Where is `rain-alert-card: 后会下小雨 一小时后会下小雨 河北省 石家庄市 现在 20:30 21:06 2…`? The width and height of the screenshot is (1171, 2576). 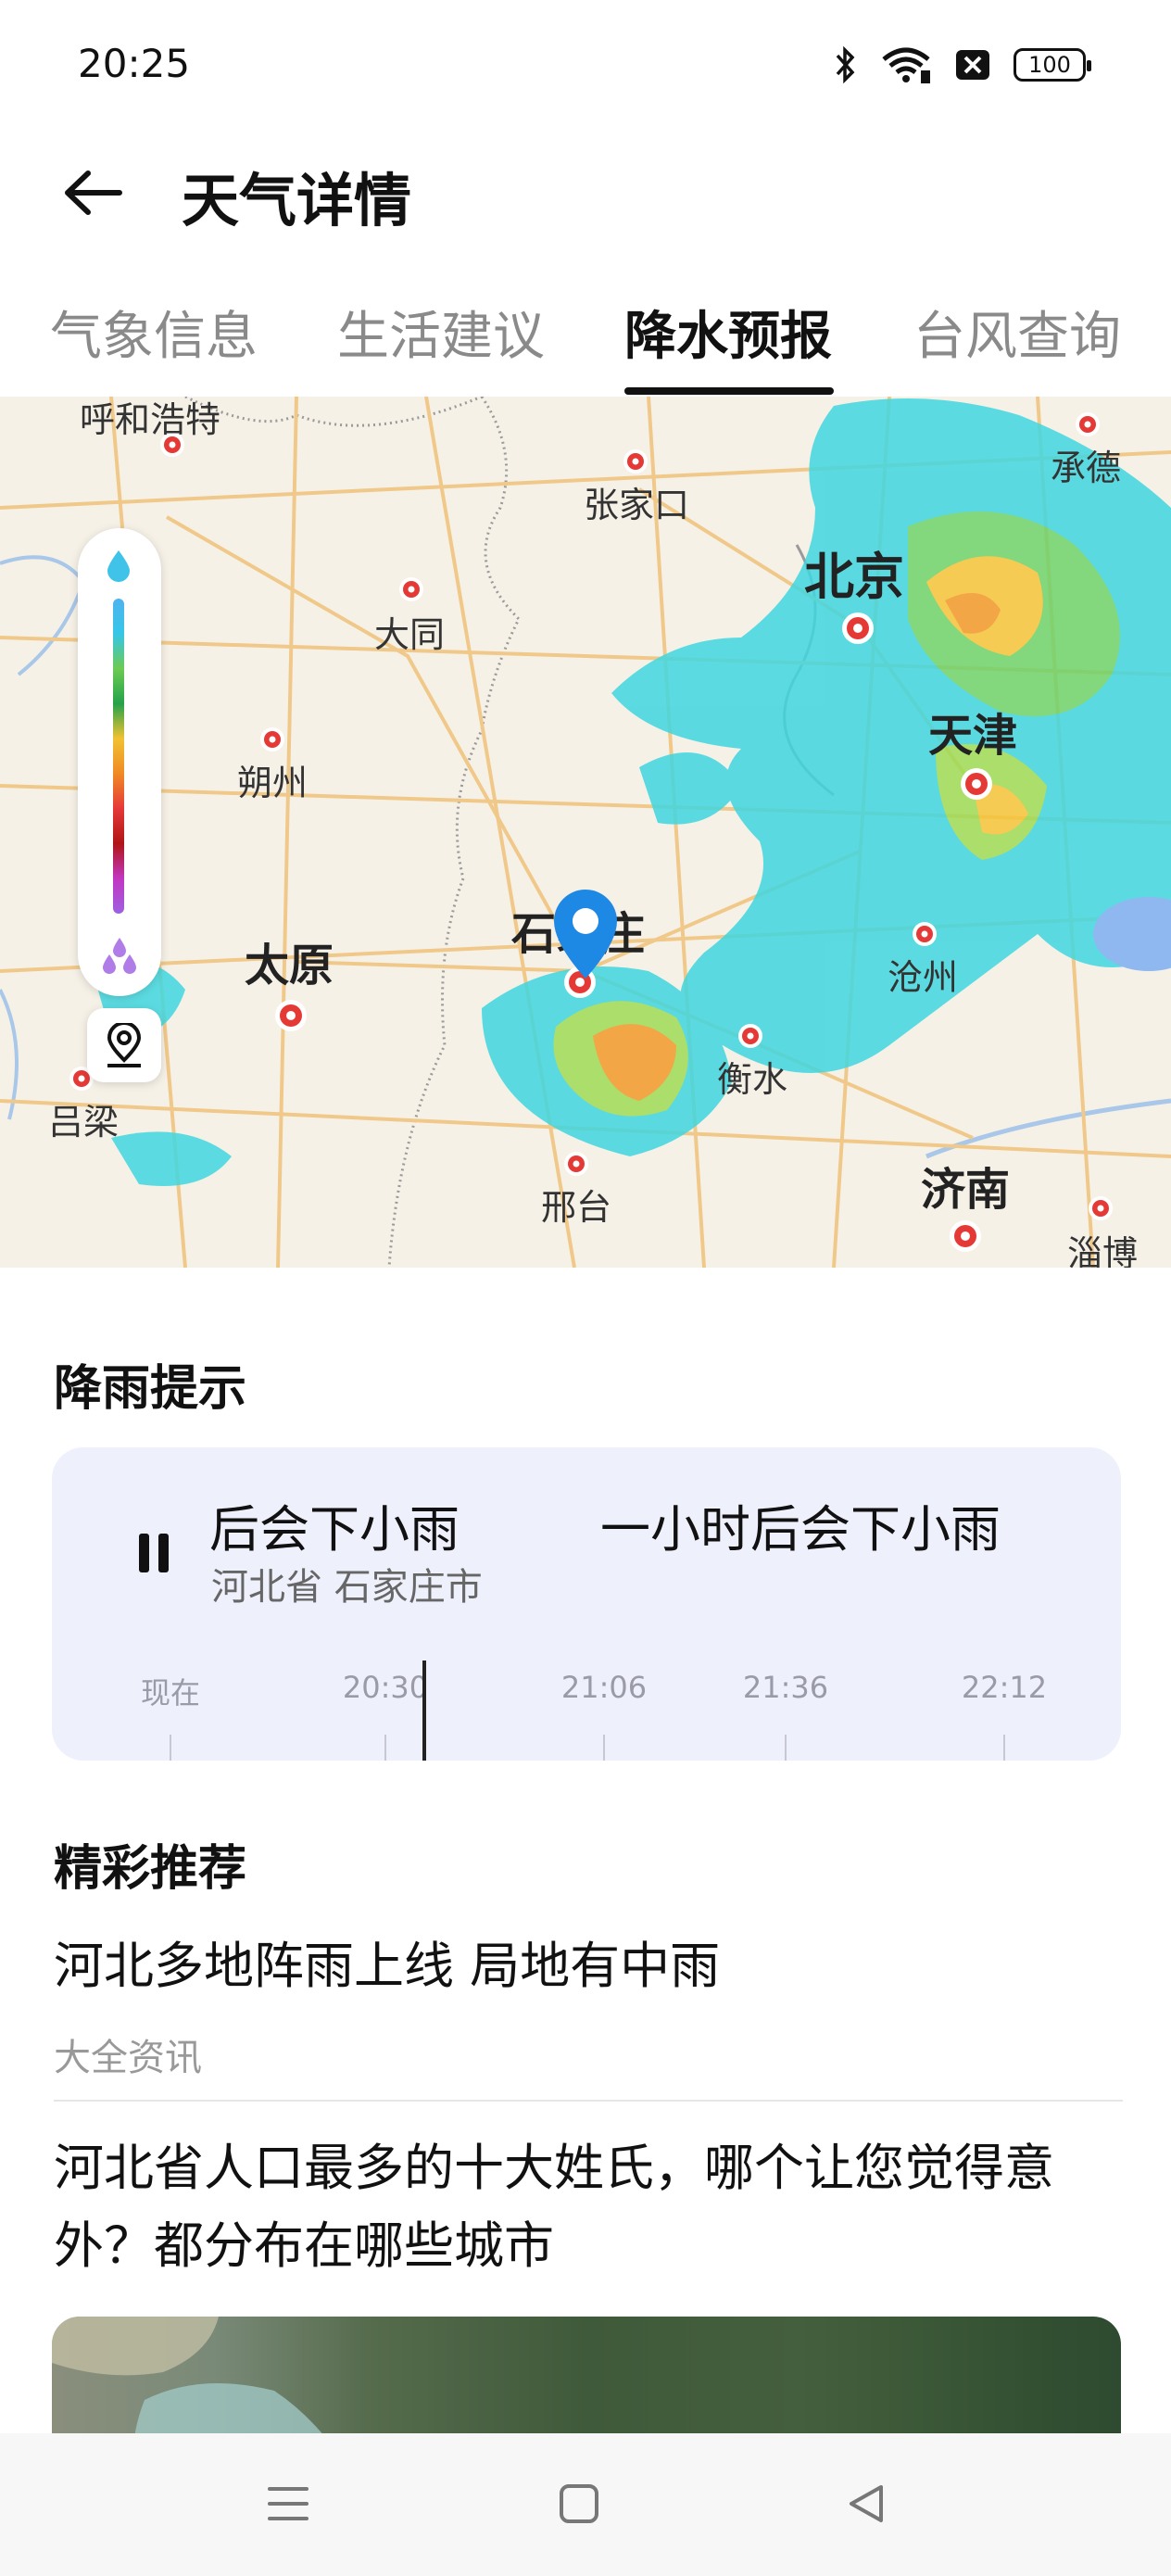
rain-alert-card: 后会下小雨 一小时后会下小雨 河北省 石家庄市 现在 20:30 21:06 2… is located at coordinates (587, 1604).